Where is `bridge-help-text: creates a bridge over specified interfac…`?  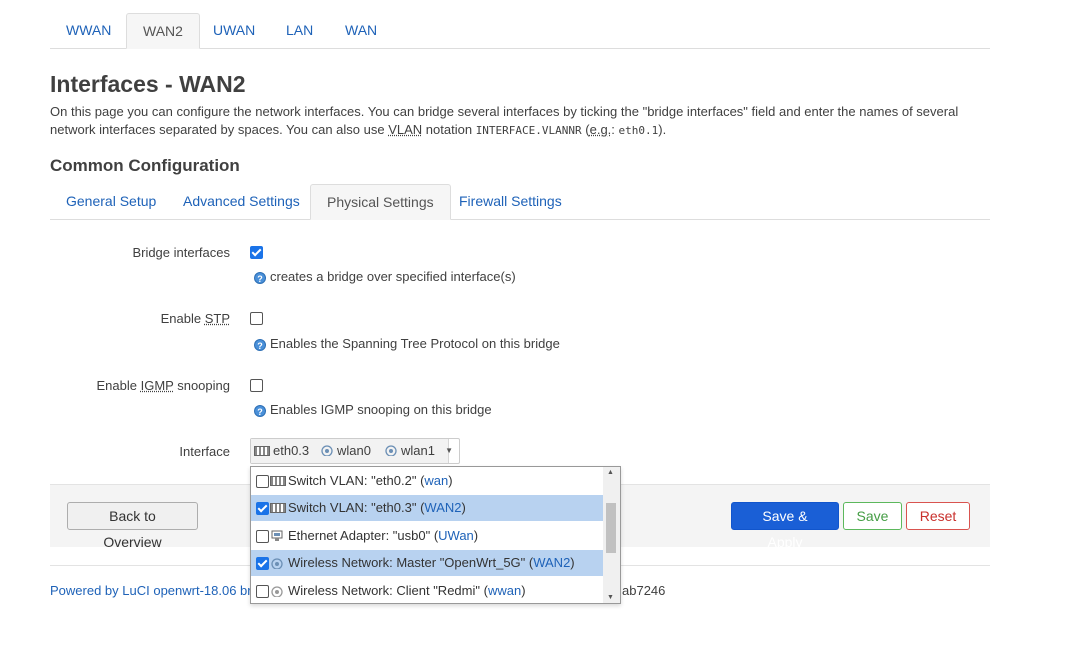 bridge-help-text: creates a bridge over specified interfac… is located at coordinates (393, 276).